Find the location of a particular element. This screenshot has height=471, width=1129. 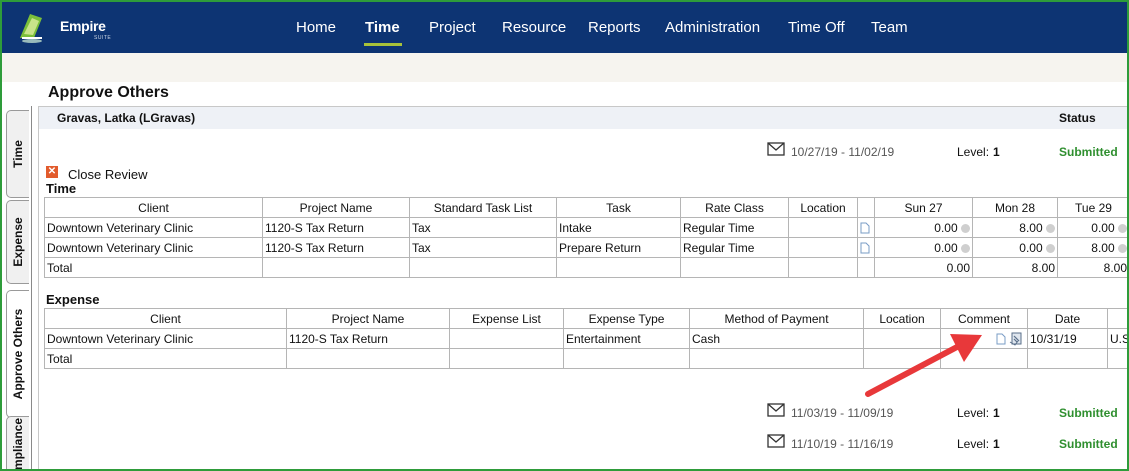

period-range: 10/27/19 - 11/02/19 is located at coordinates (842, 152).